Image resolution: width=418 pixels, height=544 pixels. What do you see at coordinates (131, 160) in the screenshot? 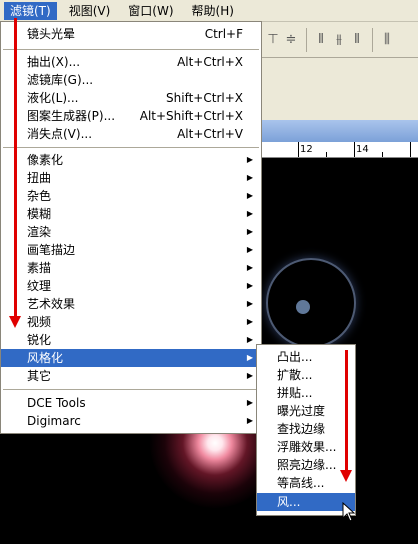
I see `menu-item-pixelate: 像素化 ▶` at bounding box center [131, 160].